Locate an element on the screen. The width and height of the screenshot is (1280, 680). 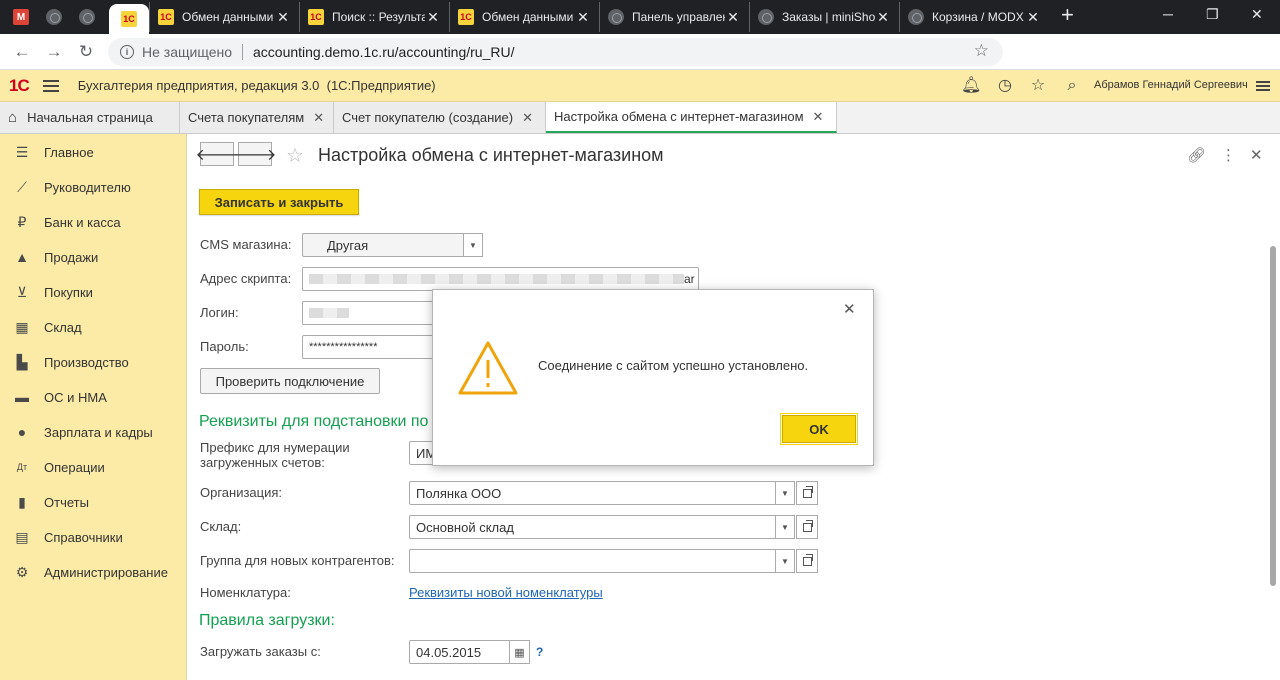
app-menu-icon is located at coordinates (1263, 86).